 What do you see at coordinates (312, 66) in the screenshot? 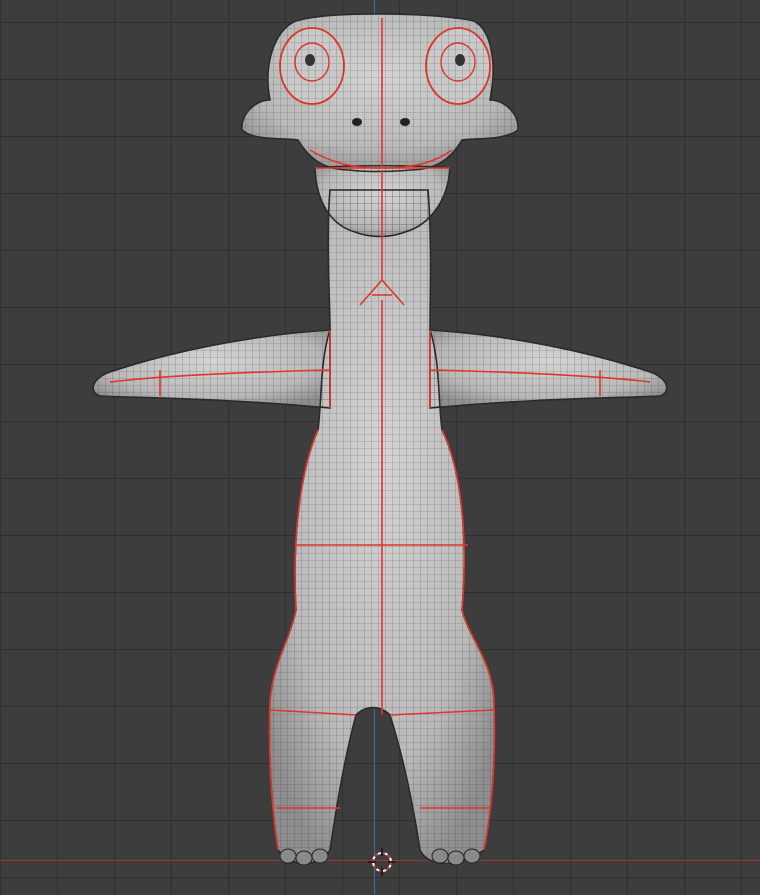
I see `eye-left` at bounding box center [312, 66].